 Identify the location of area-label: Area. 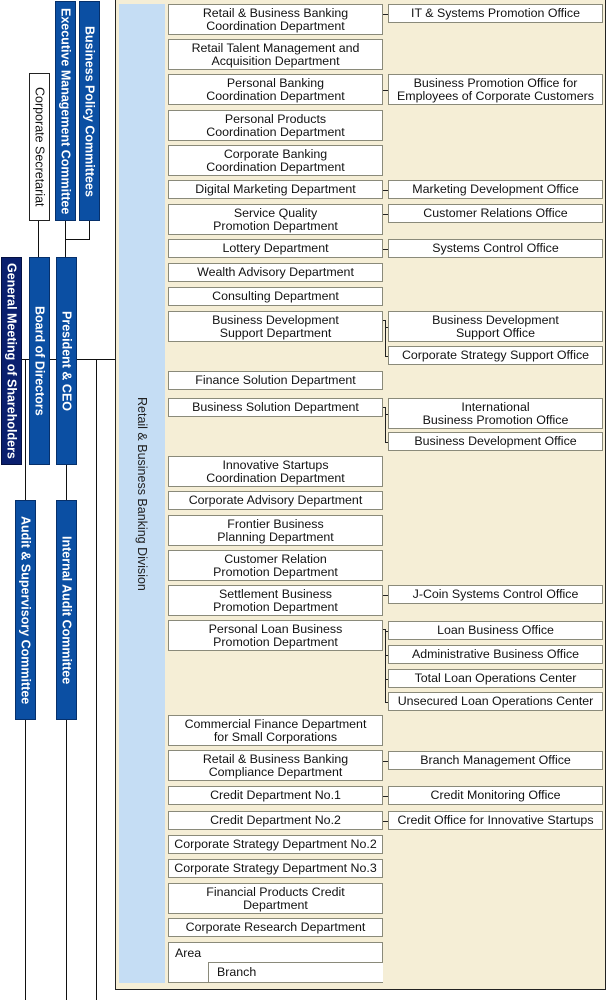
(188, 953).